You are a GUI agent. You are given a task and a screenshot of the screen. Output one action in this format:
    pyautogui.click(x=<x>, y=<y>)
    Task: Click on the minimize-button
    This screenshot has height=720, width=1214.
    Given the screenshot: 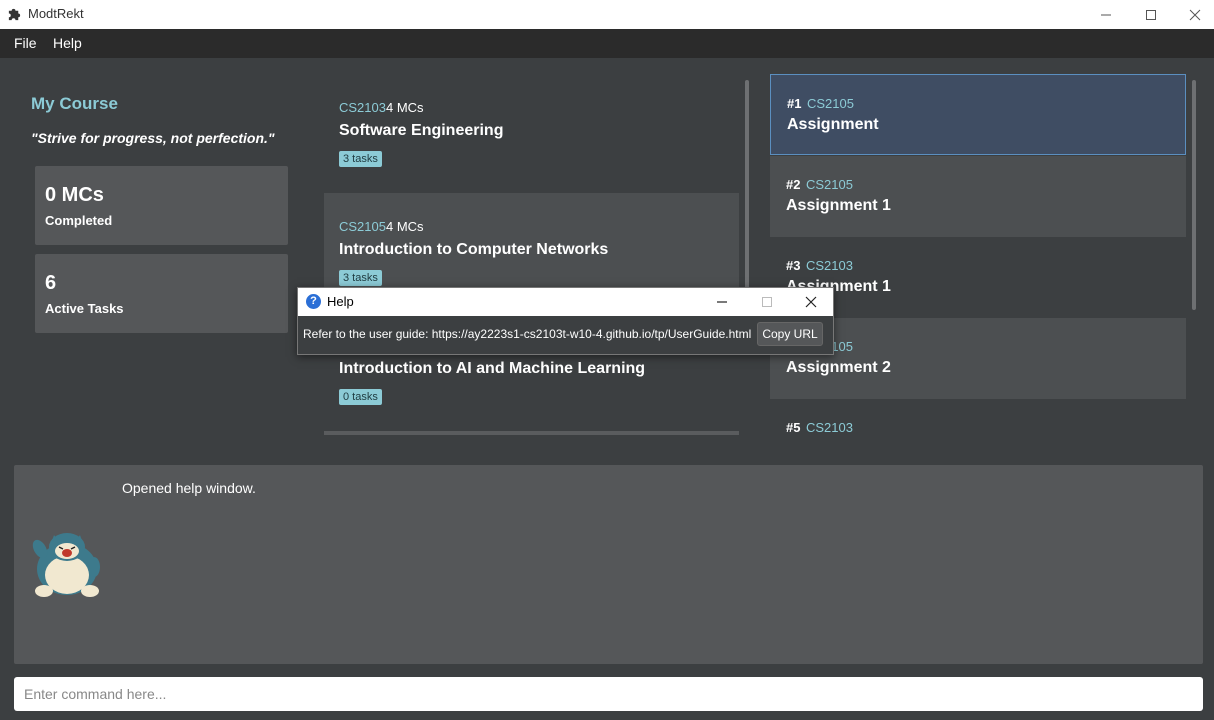 What is the action you would take?
    pyautogui.click(x=1105, y=14)
    